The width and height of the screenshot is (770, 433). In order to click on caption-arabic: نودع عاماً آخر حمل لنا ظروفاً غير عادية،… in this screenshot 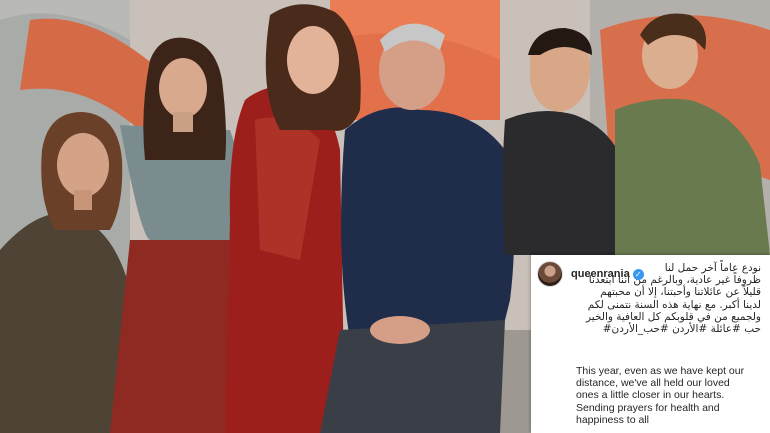, I will do `click(649, 298)`.